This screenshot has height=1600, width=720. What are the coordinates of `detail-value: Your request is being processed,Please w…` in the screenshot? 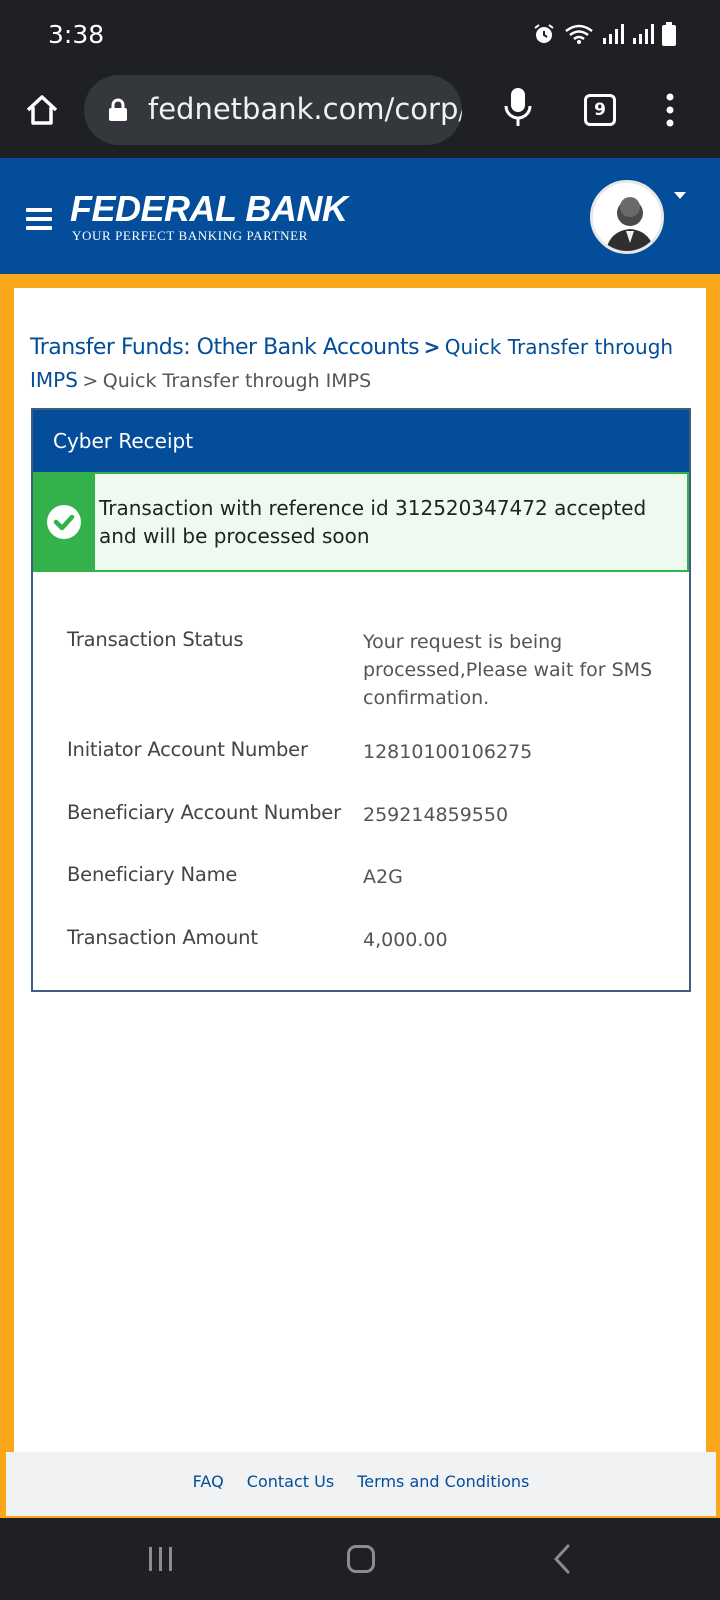 It's located at (508, 670).